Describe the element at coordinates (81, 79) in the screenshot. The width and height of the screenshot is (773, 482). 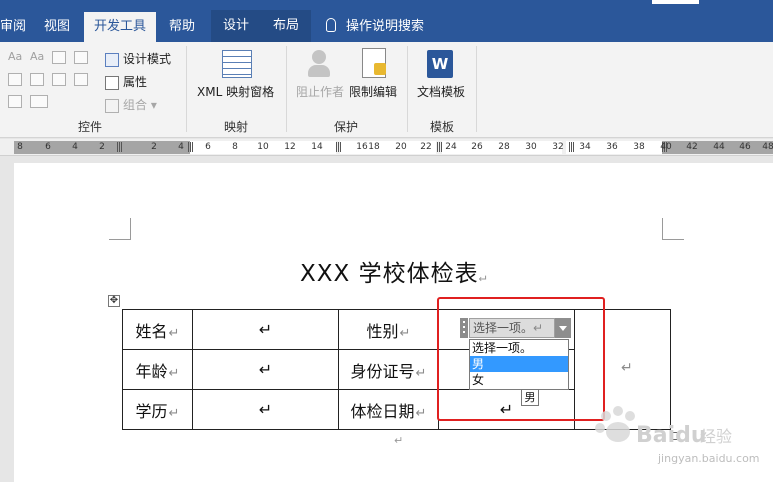
I see `date-picker-icon` at that location.